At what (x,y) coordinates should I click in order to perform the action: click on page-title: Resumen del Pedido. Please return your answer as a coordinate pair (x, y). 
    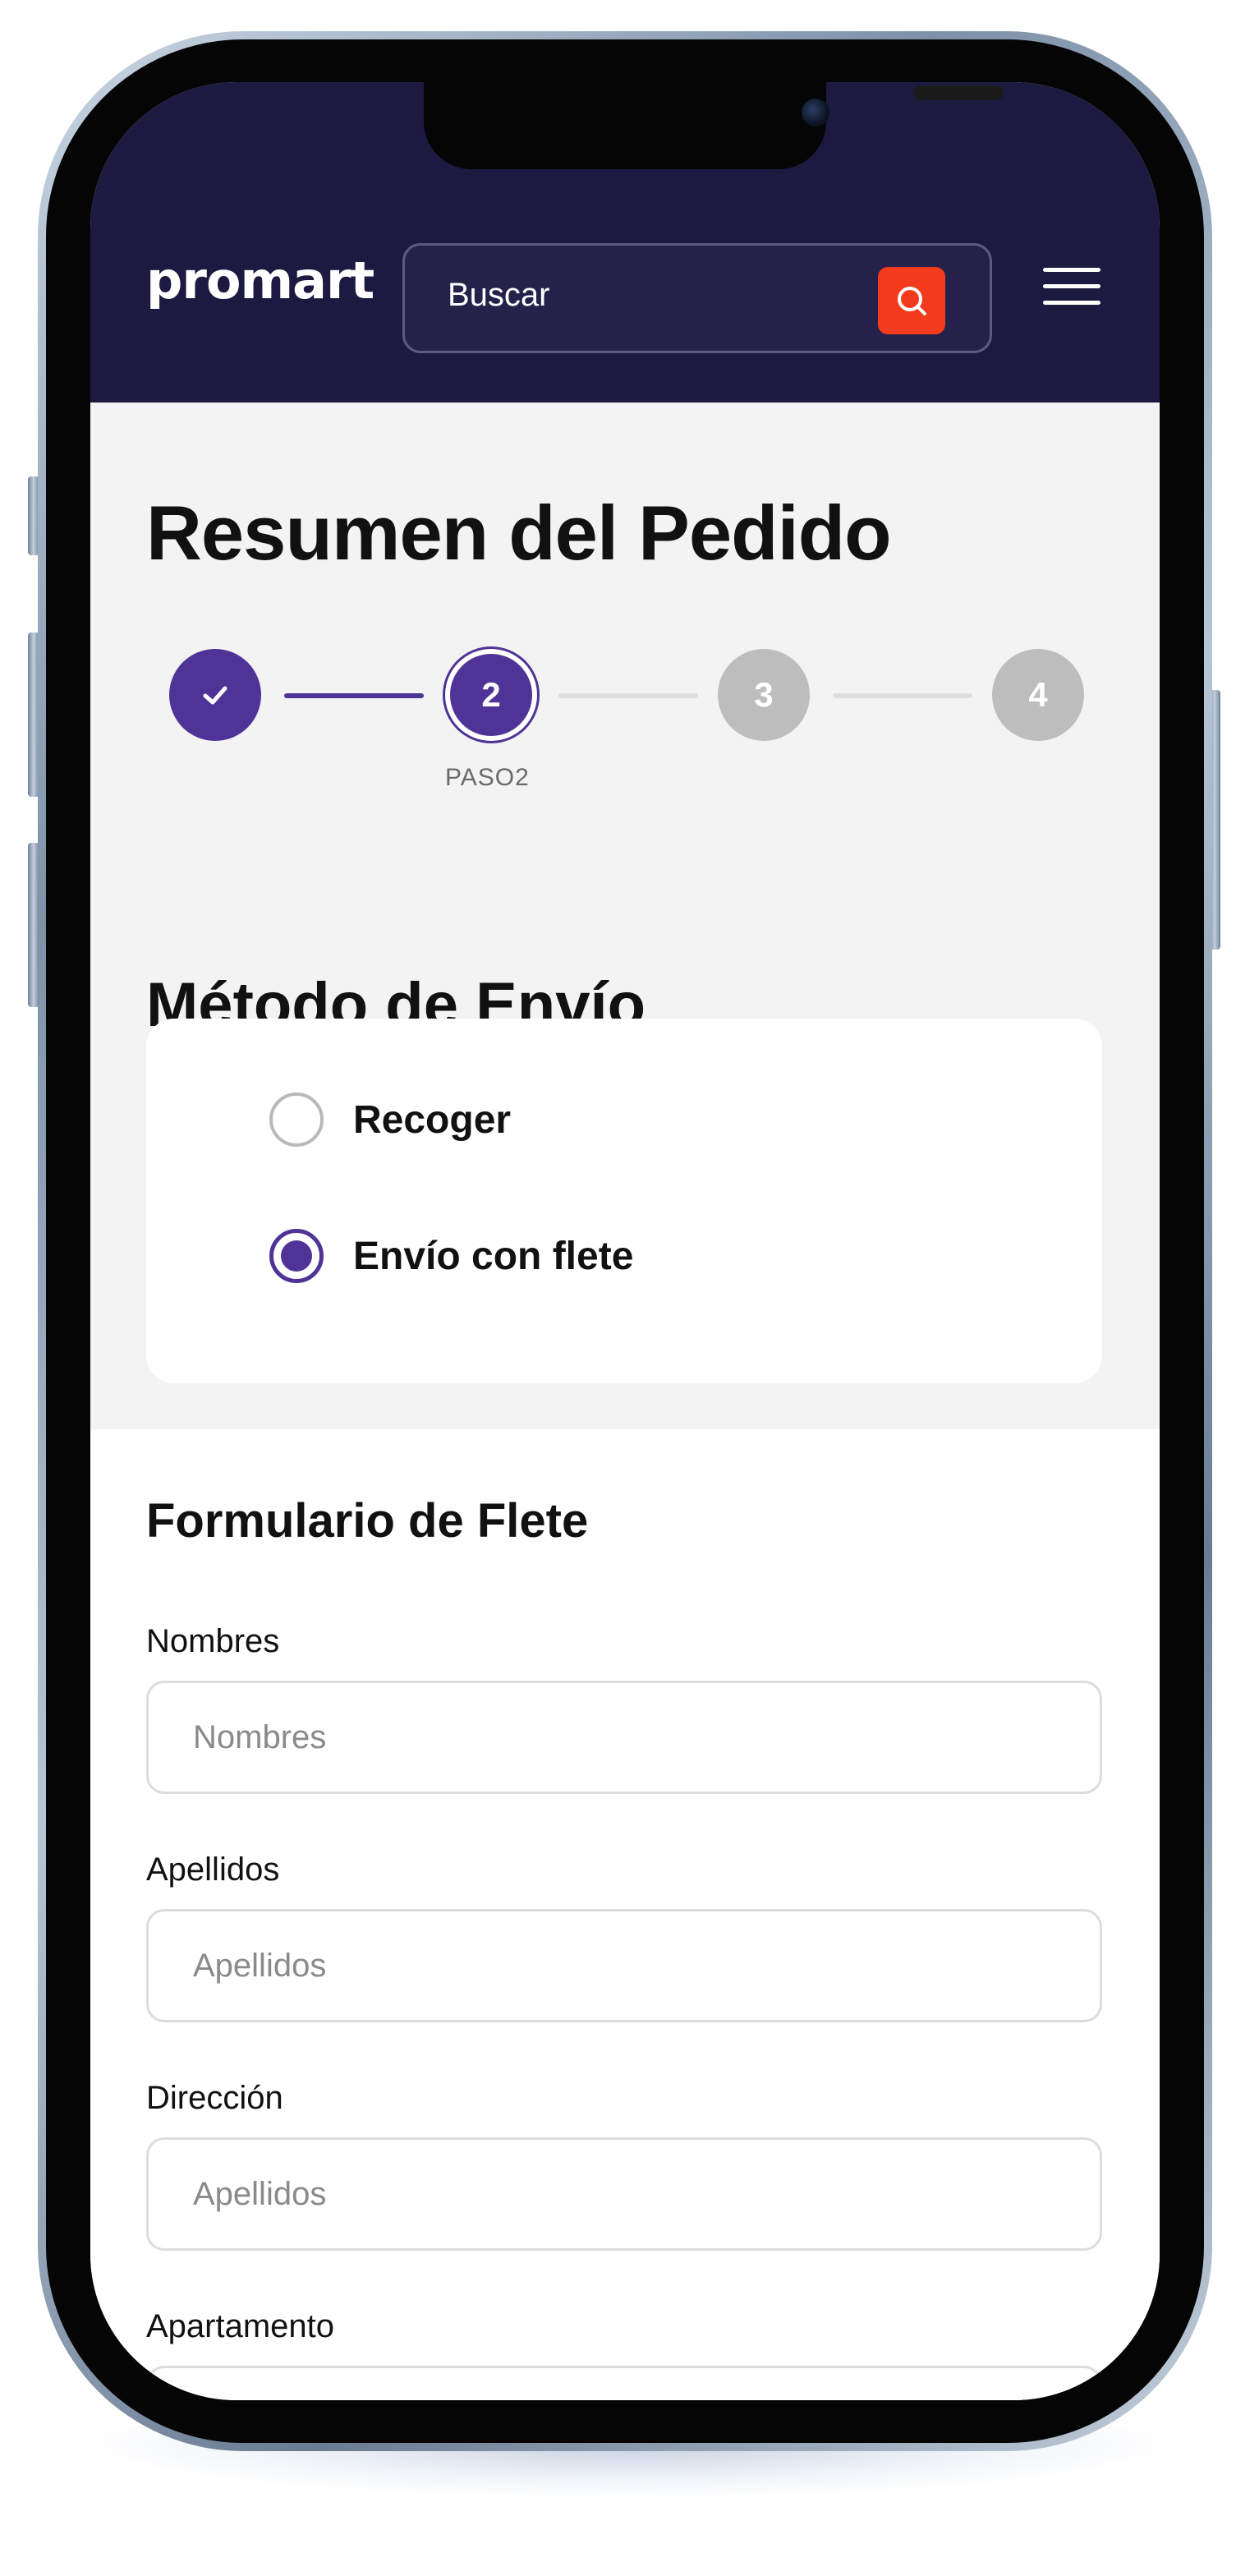
    Looking at the image, I should click on (519, 533).